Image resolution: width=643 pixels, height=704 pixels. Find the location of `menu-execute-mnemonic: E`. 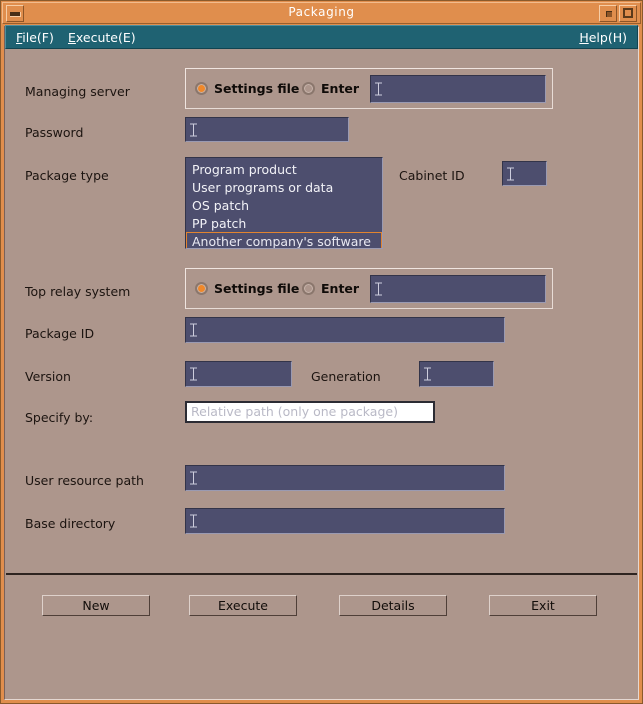

menu-execute-mnemonic: E is located at coordinates (72, 37).